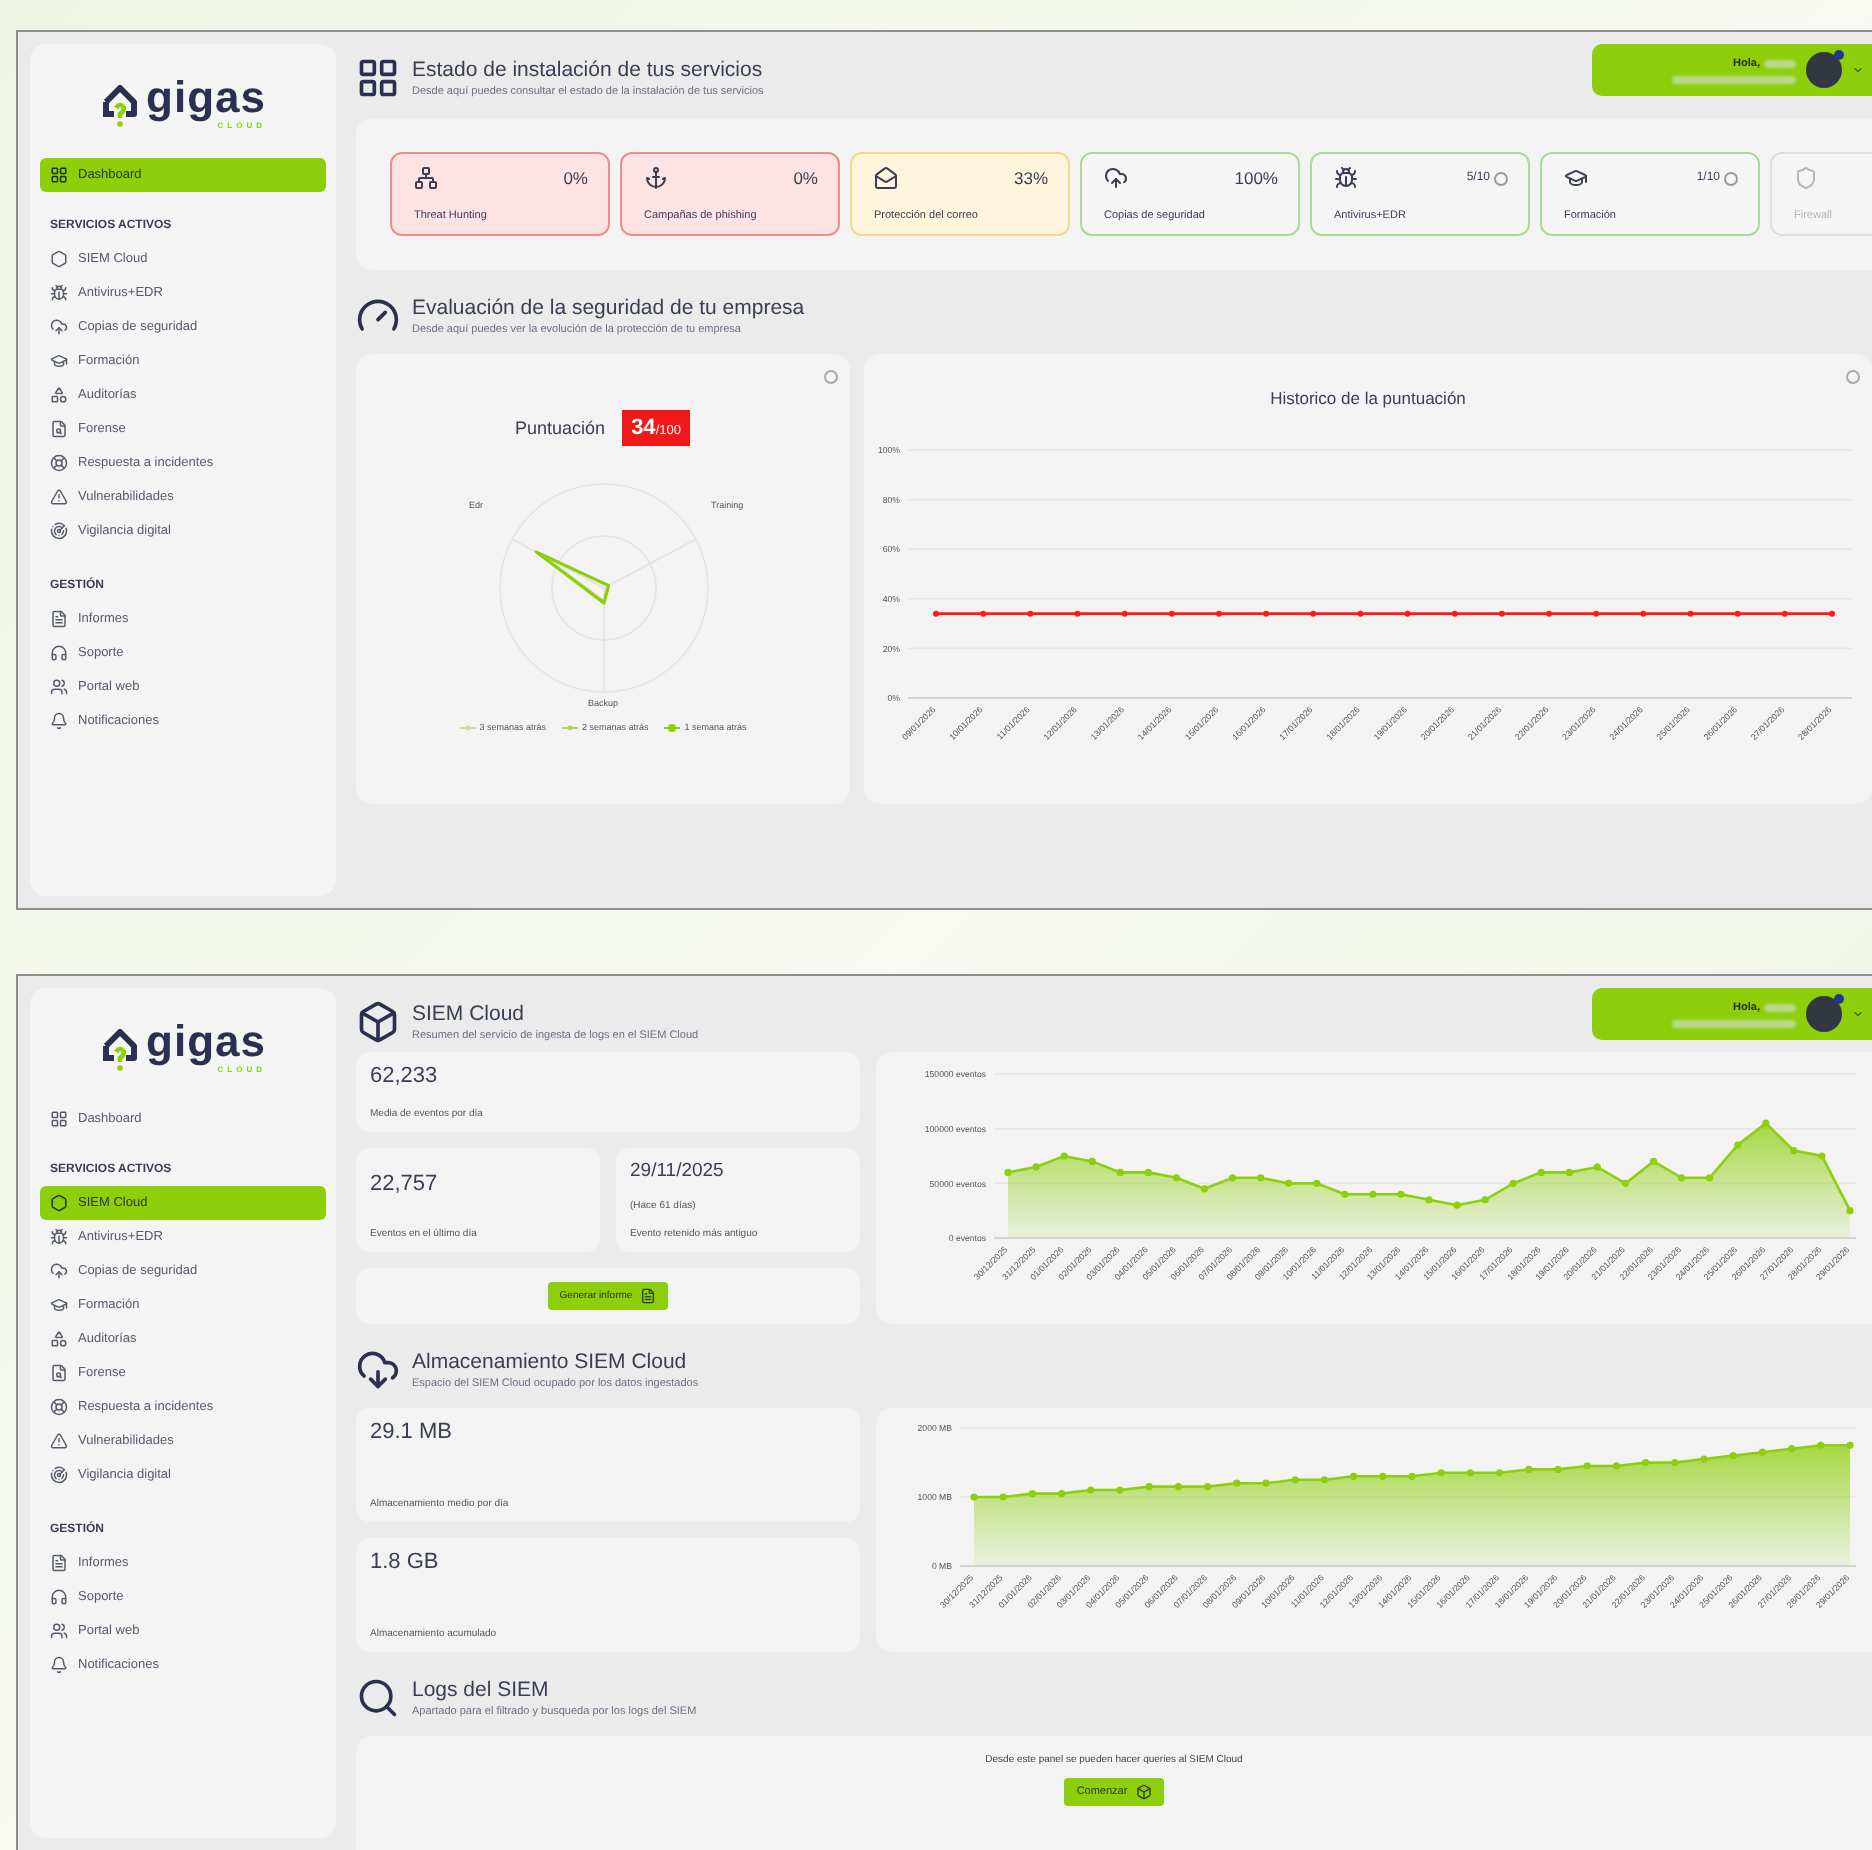  Describe the element at coordinates (378, 1698) in the screenshot. I see `magnifier-icon` at that location.